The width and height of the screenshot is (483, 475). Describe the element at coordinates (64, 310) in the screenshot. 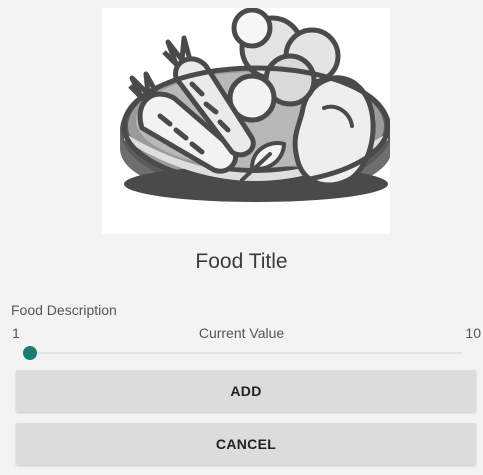

I see `food-description: Food Description` at that location.